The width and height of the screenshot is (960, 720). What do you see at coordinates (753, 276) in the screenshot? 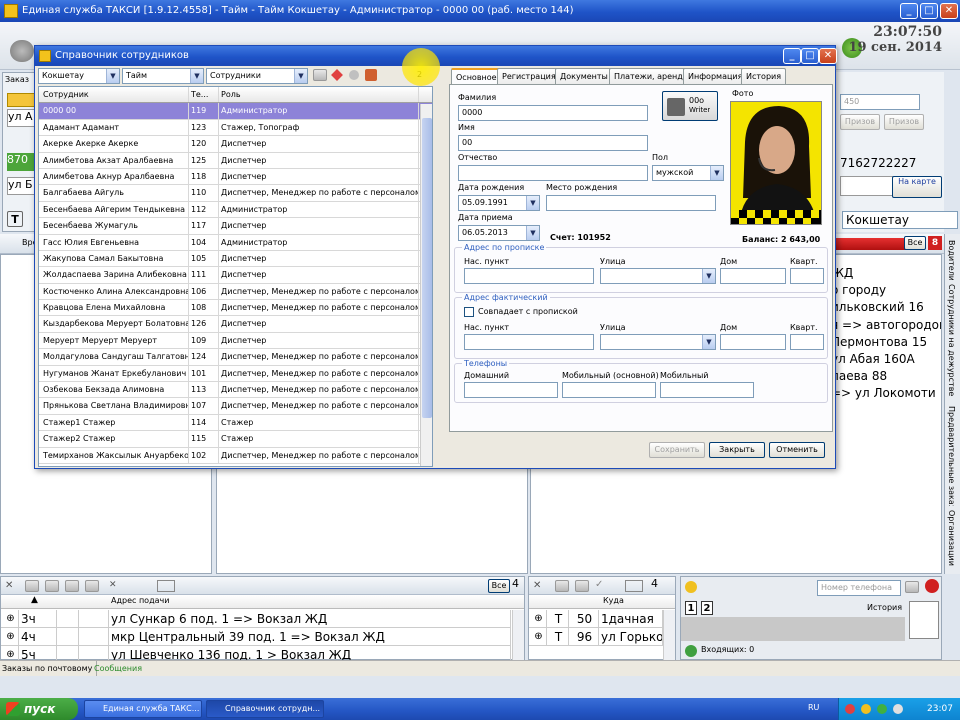
I see `reg-house-input` at bounding box center [753, 276].